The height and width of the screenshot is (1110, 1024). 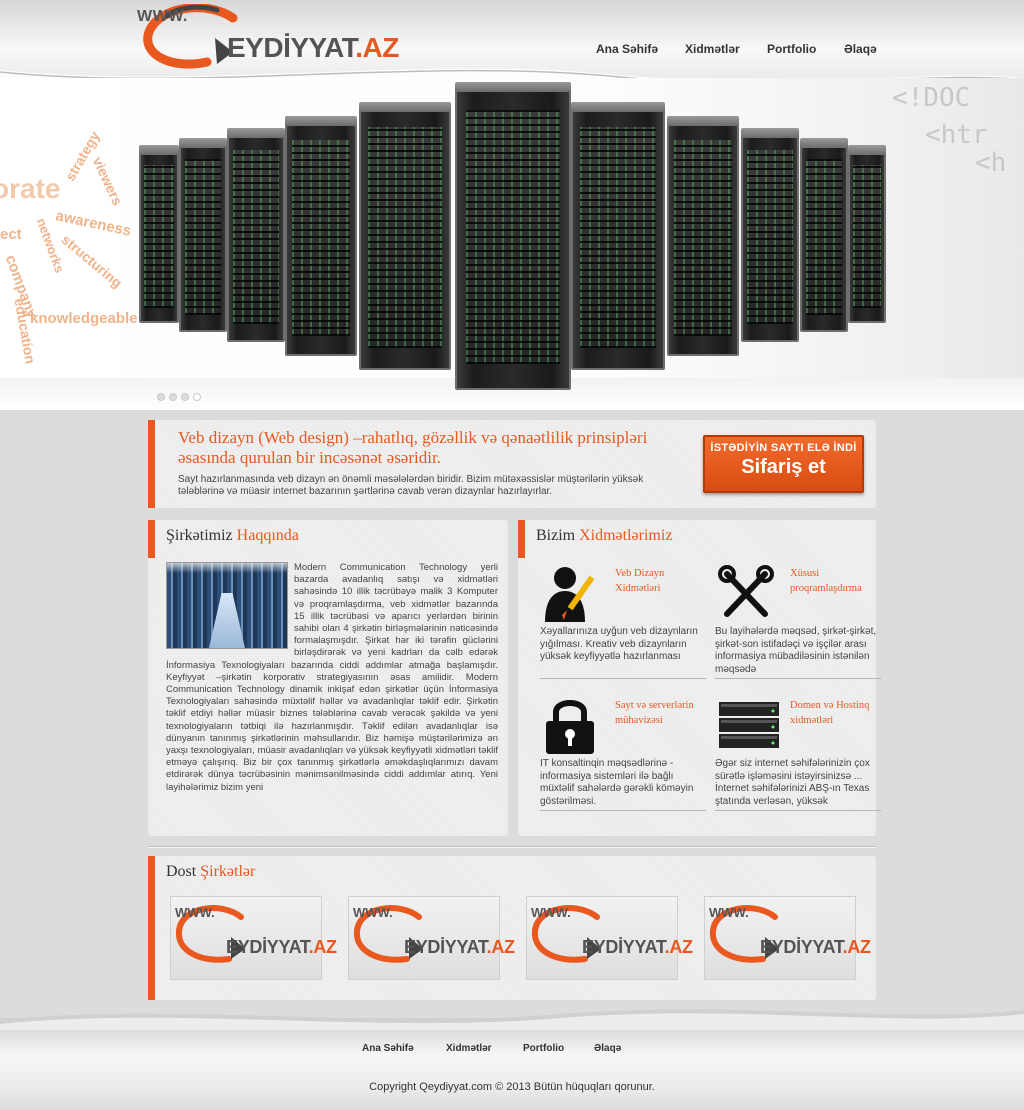 What do you see at coordinates (830, 713) in the screenshot?
I see `service-name: Domen və Hostinq xidmətləri` at bounding box center [830, 713].